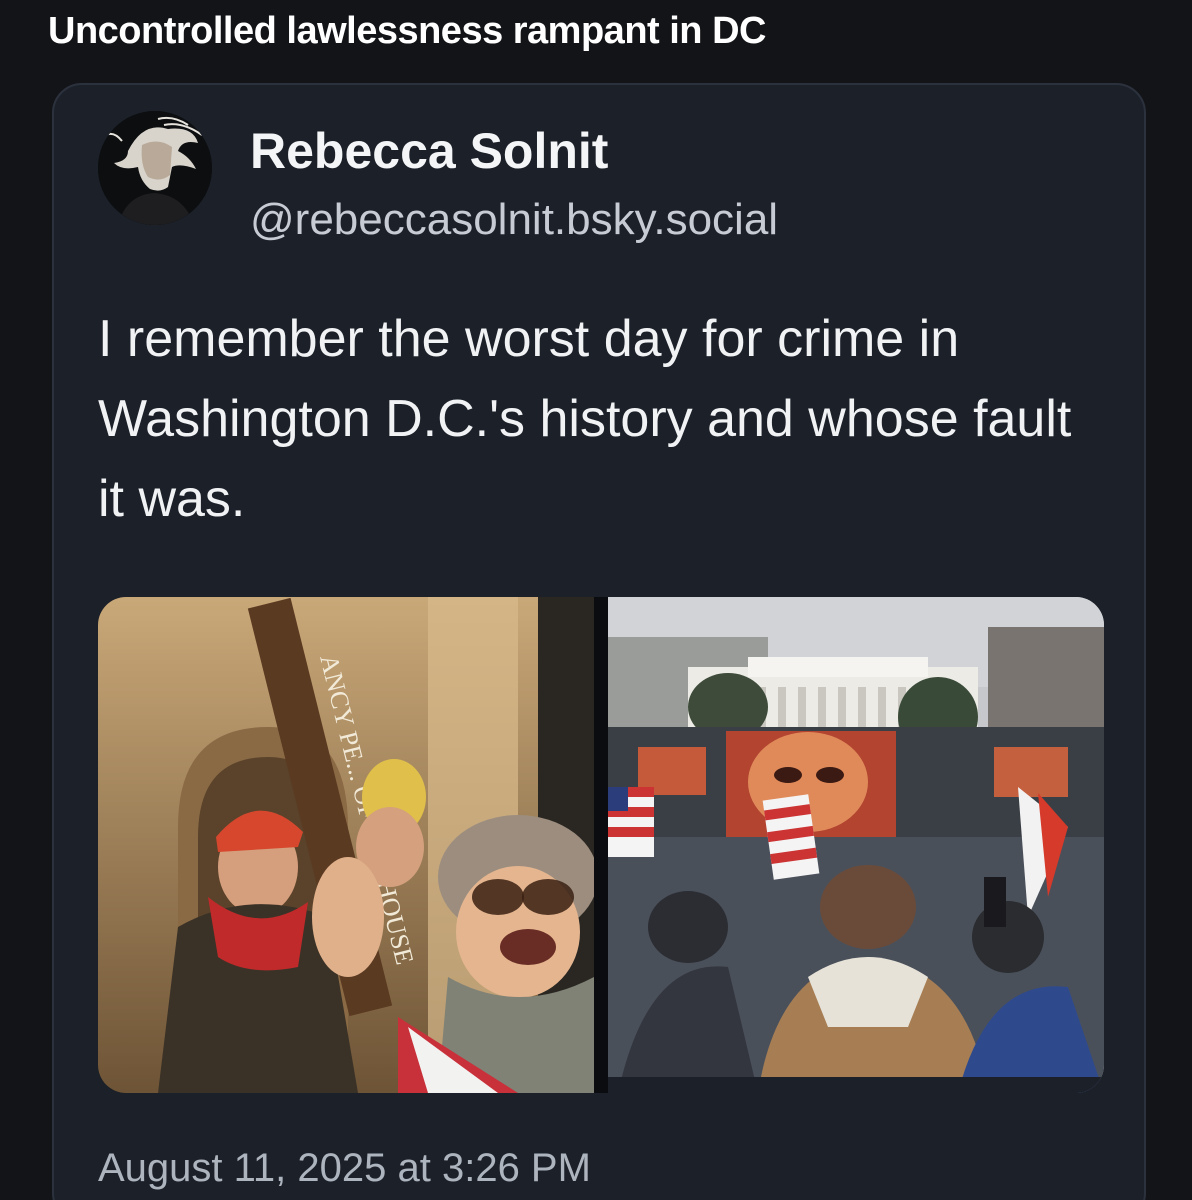  I want to click on avatar, so click(155, 168).